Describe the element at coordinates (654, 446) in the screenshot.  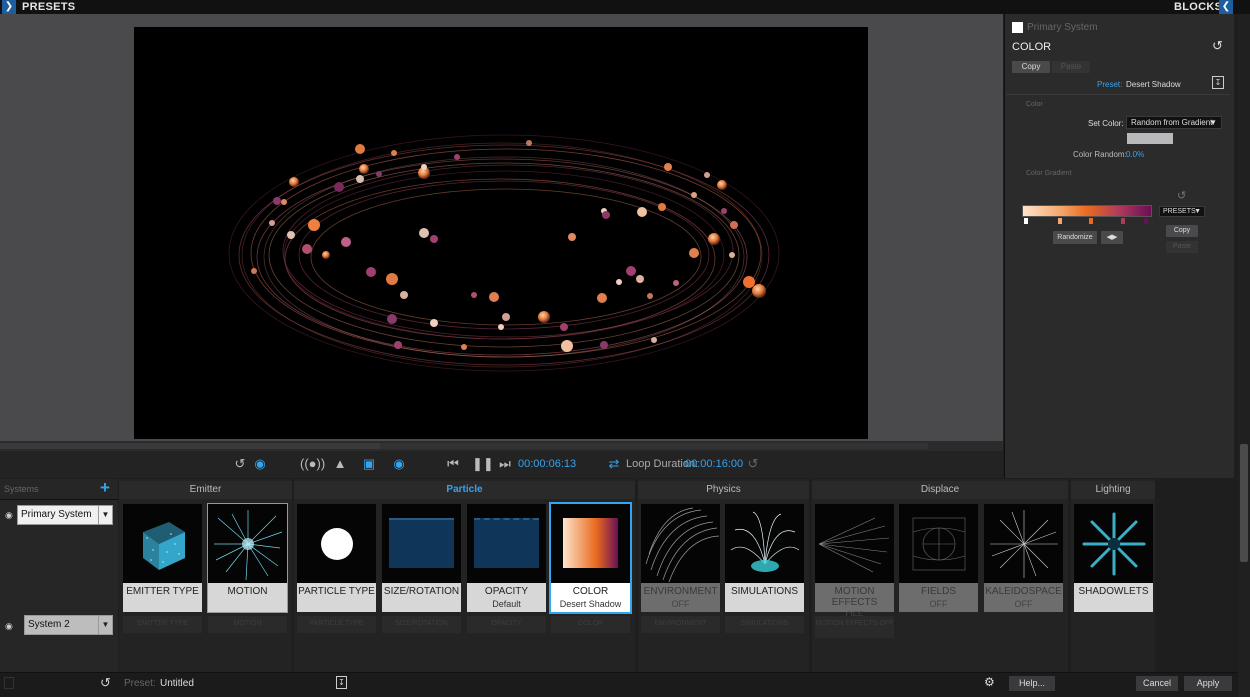
I see `timeline-remaining` at that location.